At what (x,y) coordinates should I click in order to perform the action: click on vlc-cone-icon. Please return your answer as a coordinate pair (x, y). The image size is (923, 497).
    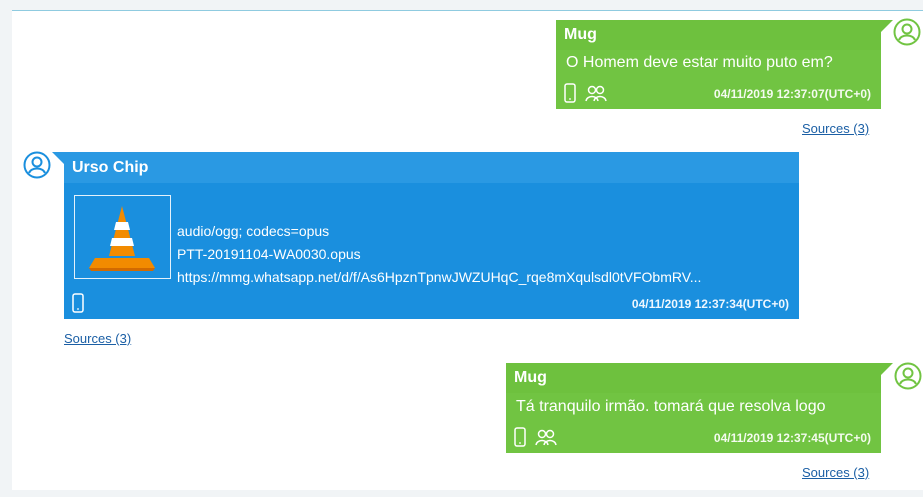
    Looking at the image, I should click on (122, 238).